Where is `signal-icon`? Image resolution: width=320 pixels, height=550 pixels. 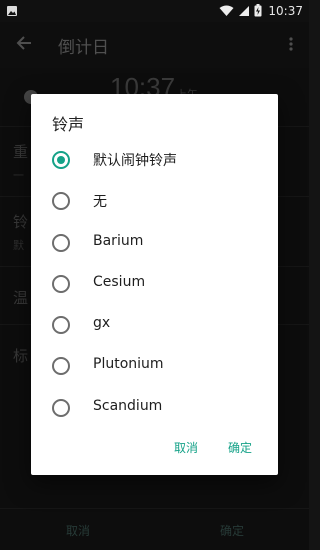
signal-icon is located at coordinates (244, 11).